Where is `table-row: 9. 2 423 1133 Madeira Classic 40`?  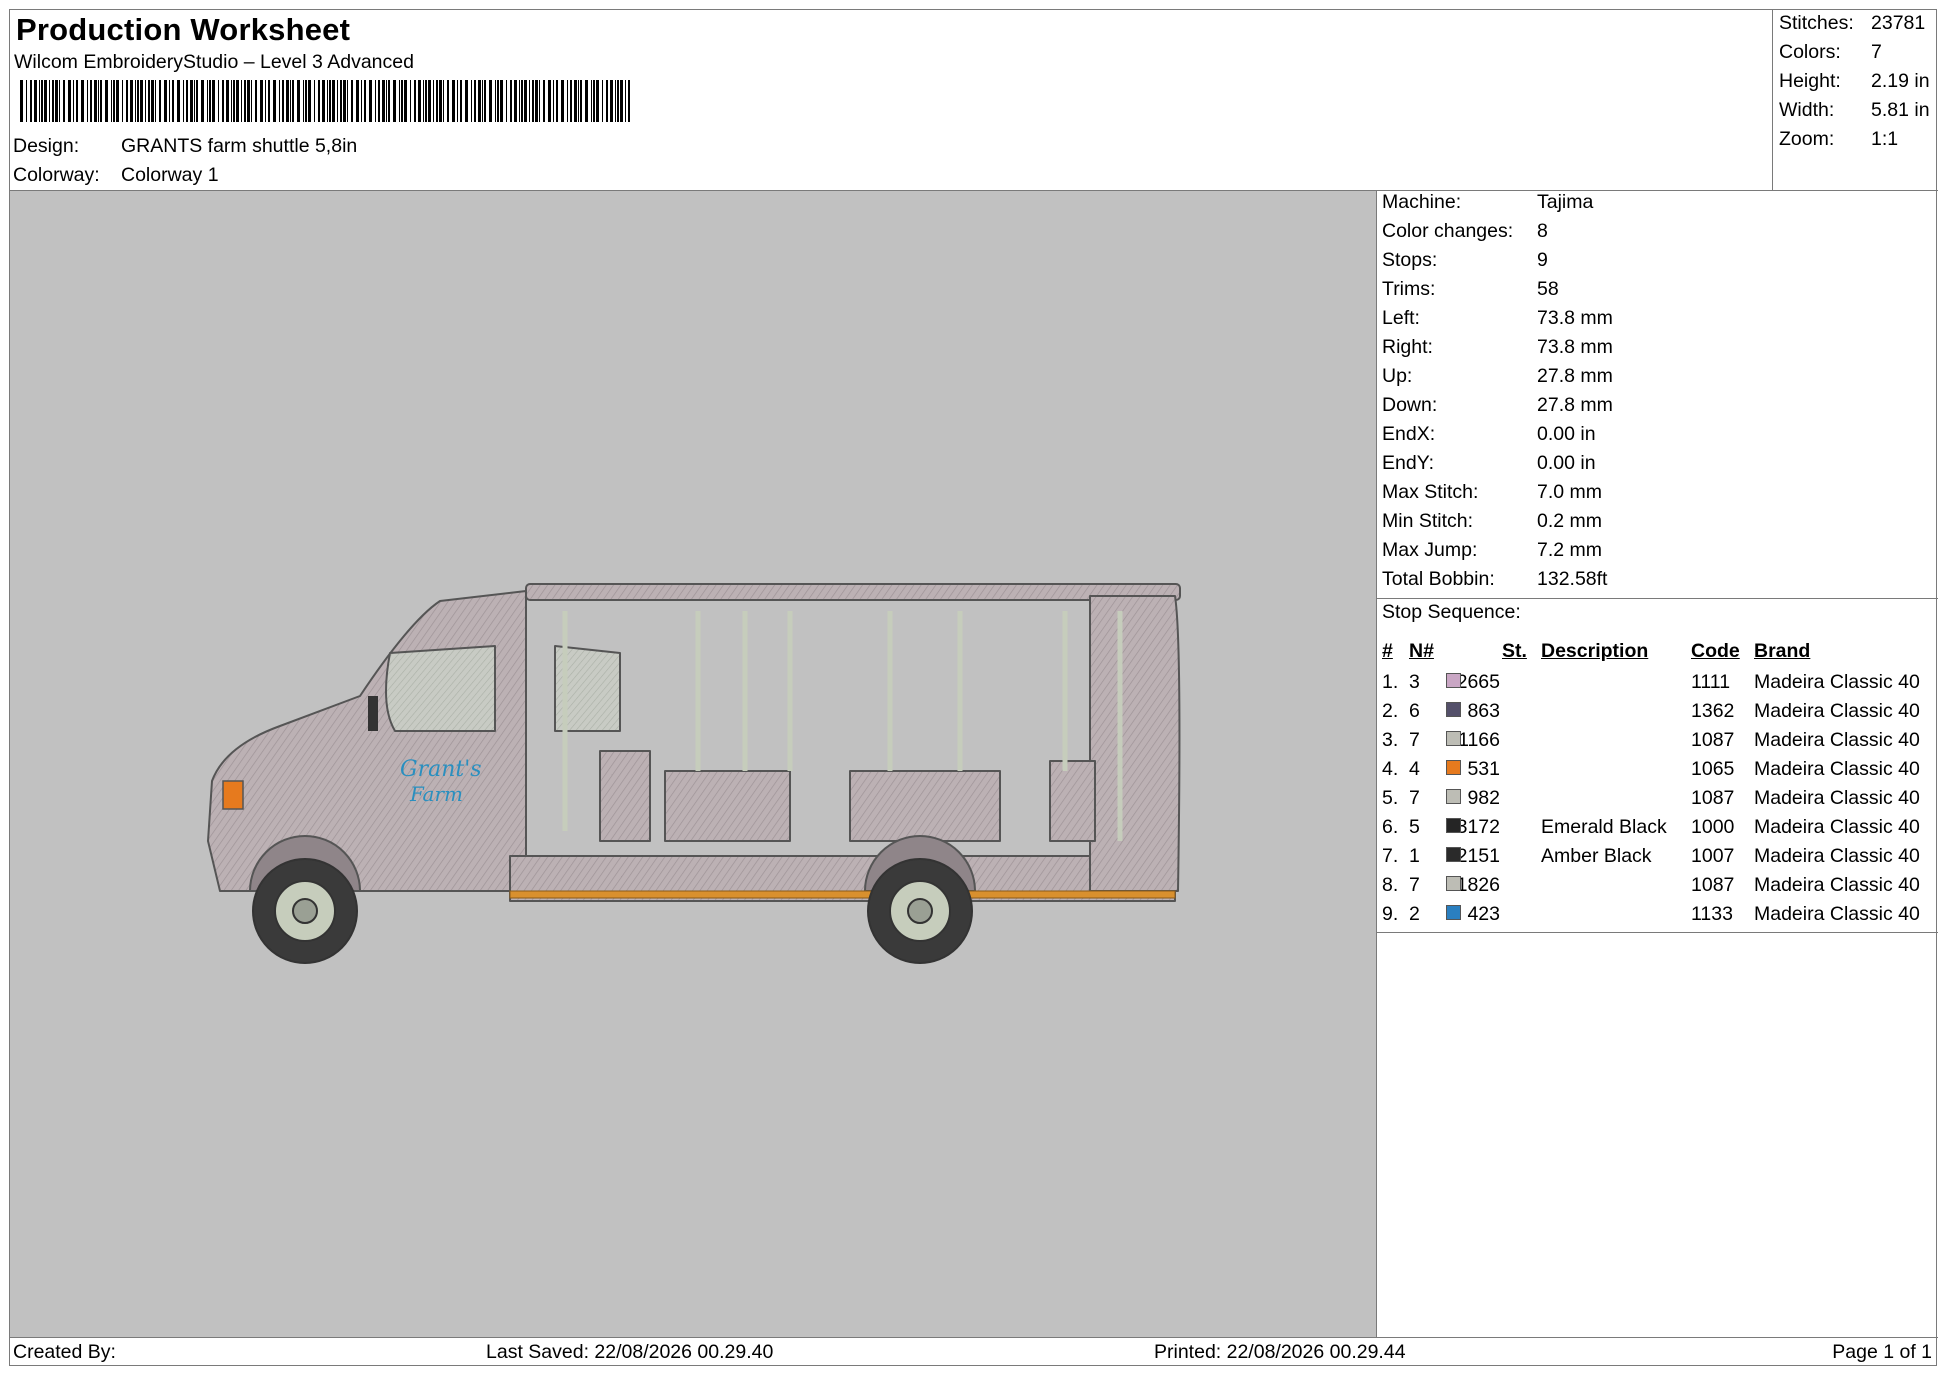 table-row: 9. 2 423 1133 Madeira Classic 40 is located at coordinates (1657, 915).